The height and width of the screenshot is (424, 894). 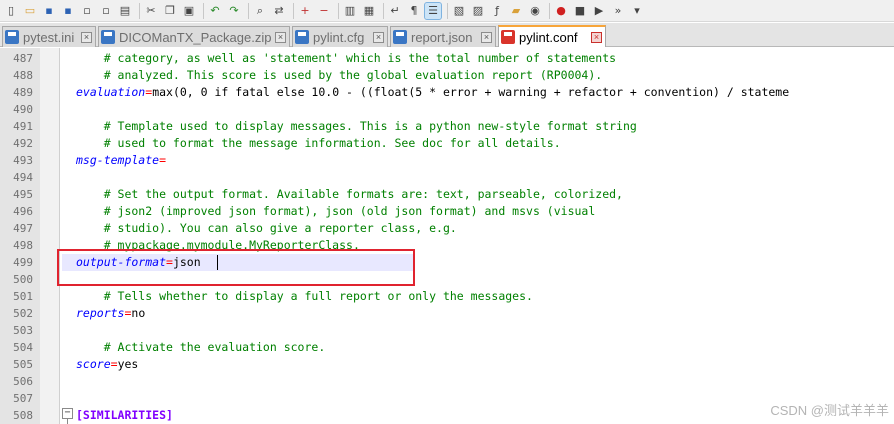 I want to click on line-text: score=yes, so click(x=107, y=364).